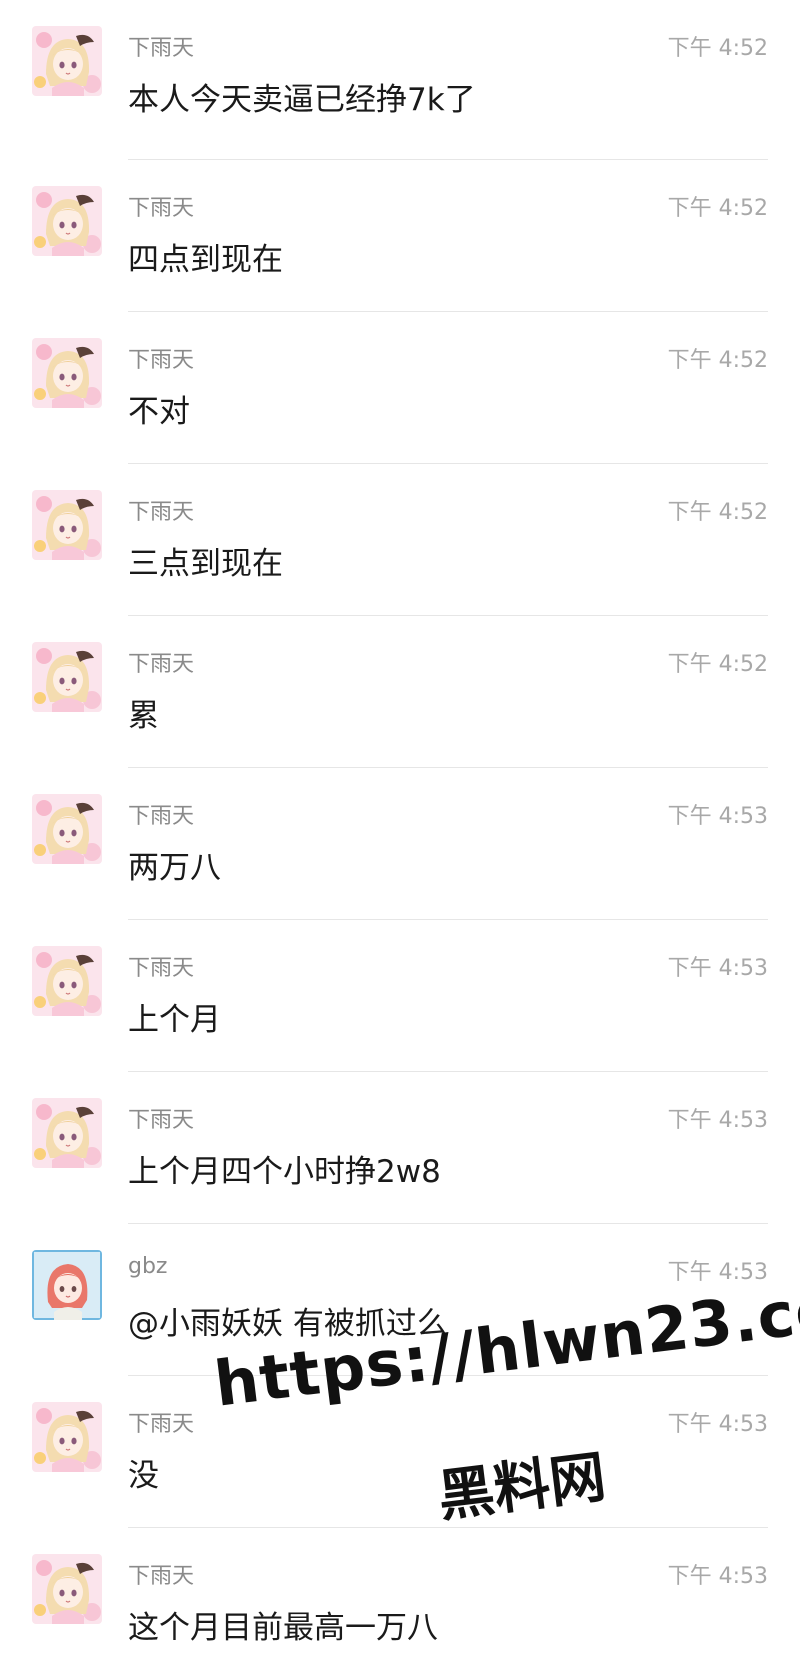 The width and height of the screenshot is (800, 1680). What do you see at coordinates (400, 540) in the screenshot?
I see `message-item: 下雨天 下午 4:52 三点到现在` at bounding box center [400, 540].